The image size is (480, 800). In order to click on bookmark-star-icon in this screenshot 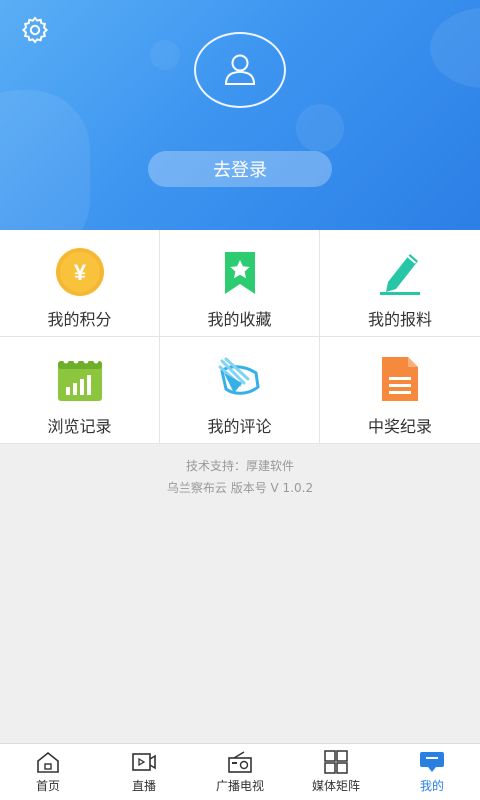, I will do `click(240, 272)`.